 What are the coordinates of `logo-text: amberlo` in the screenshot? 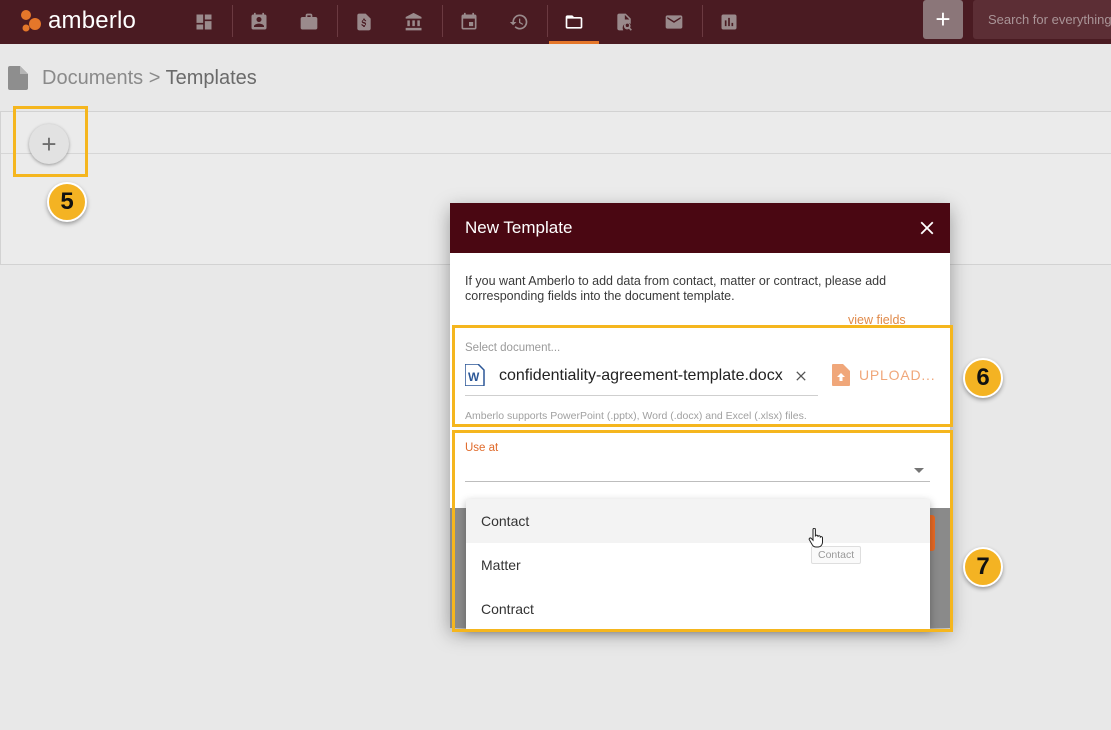 It's located at (92, 20).